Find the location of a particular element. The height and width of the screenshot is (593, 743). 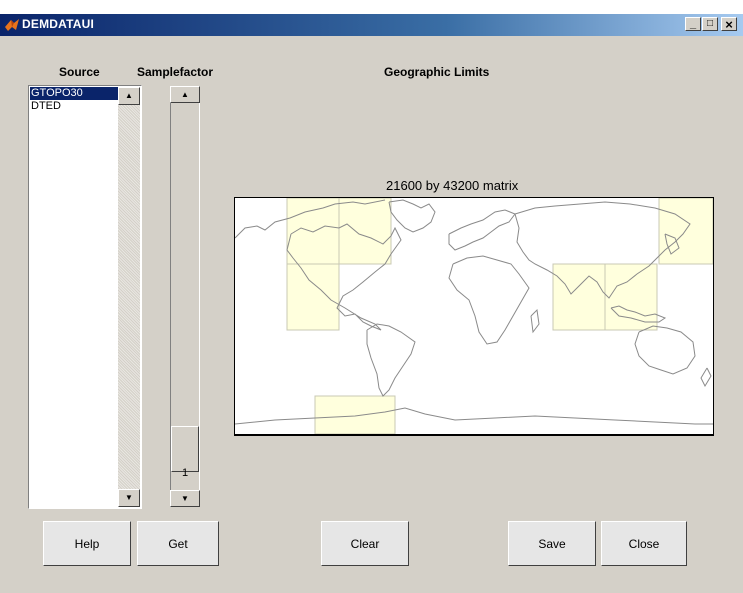

list-item-gtopo30: GTOPO30 is located at coordinates (74, 93).